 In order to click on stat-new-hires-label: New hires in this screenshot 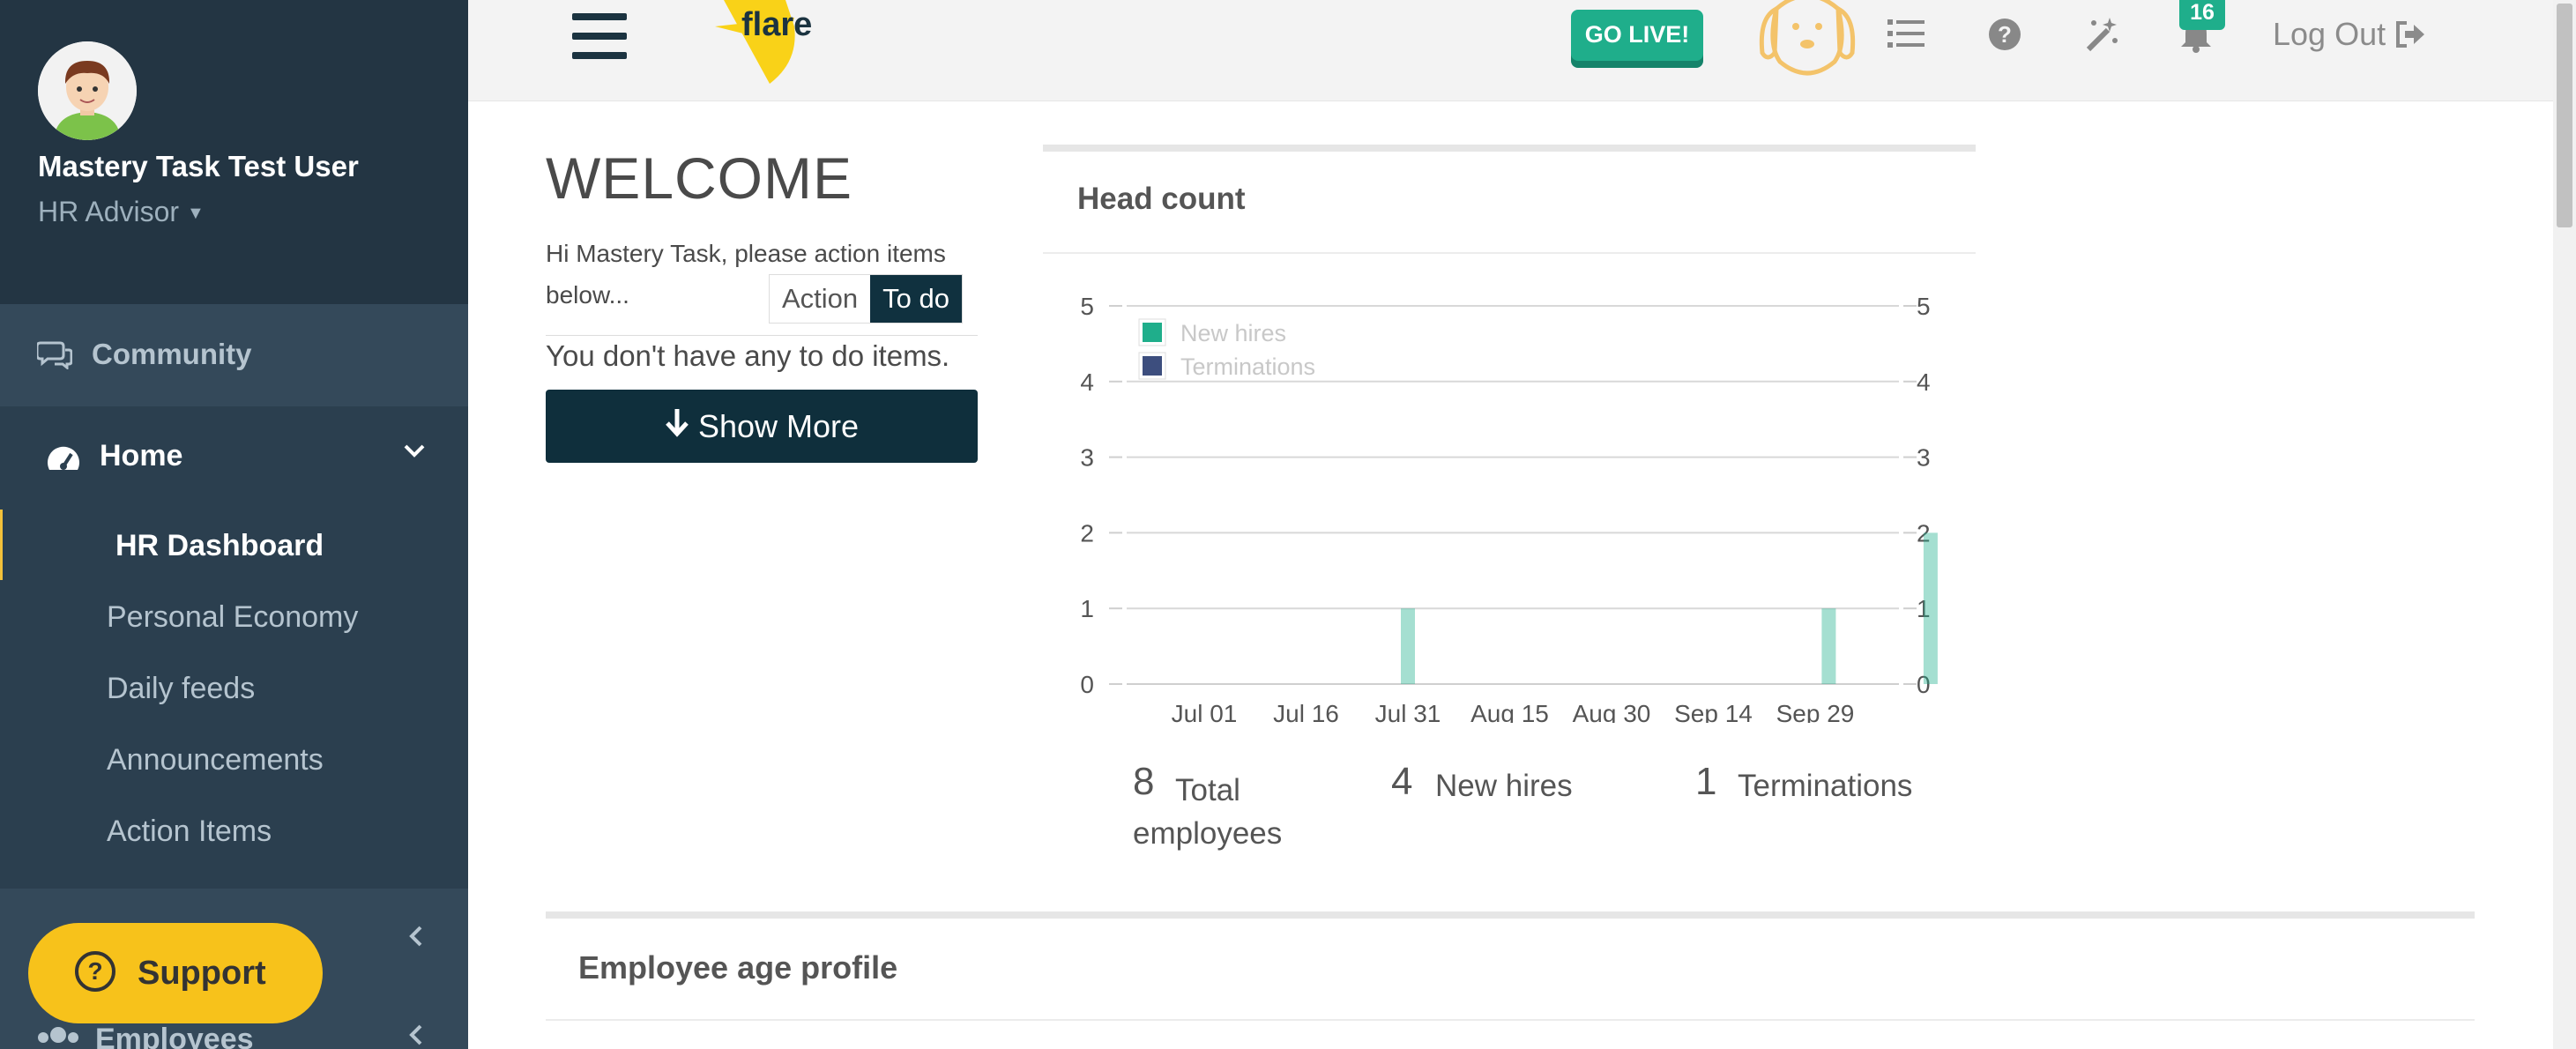, I will do `click(1504, 786)`.